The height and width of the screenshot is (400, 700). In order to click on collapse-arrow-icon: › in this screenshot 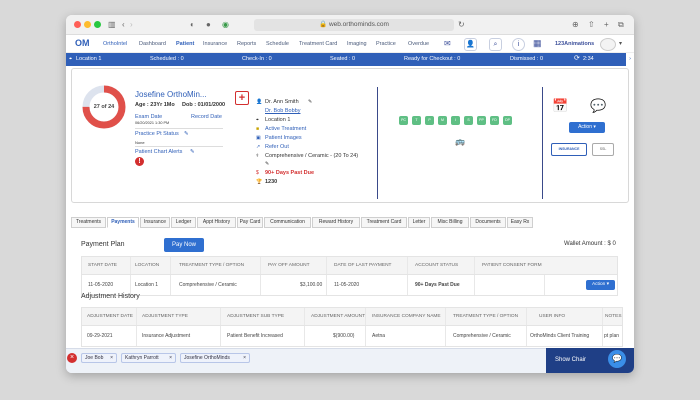, I will do `click(630, 59)`.